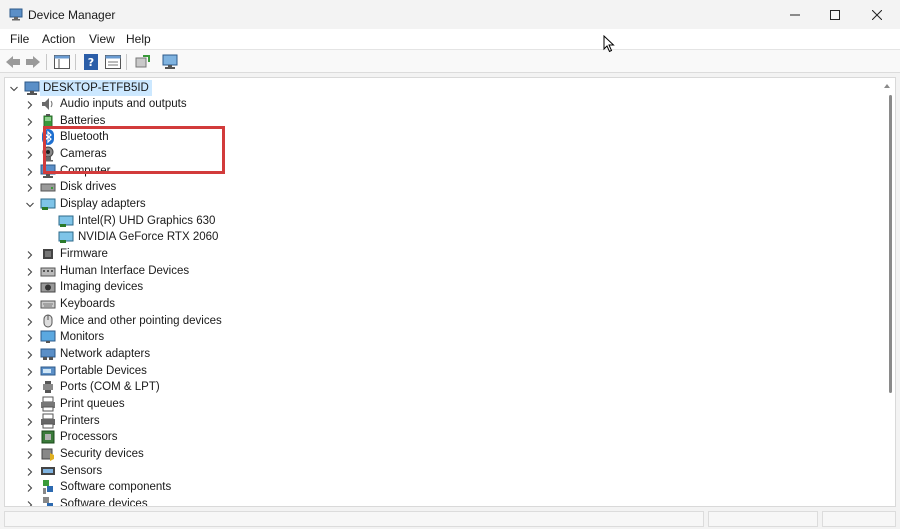  What do you see at coordinates (48, 470) in the screenshot?
I see `sensor-icon` at bounding box center [48, 470].